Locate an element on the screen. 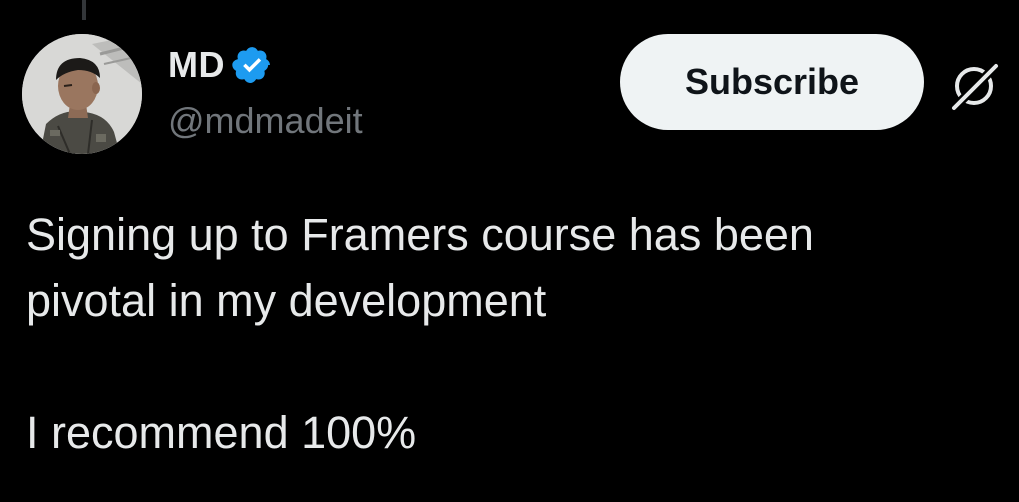 The image size is (1019, 502). tweet-line-1: Signing up to Framers course has been is located at coordinates (420, 234).